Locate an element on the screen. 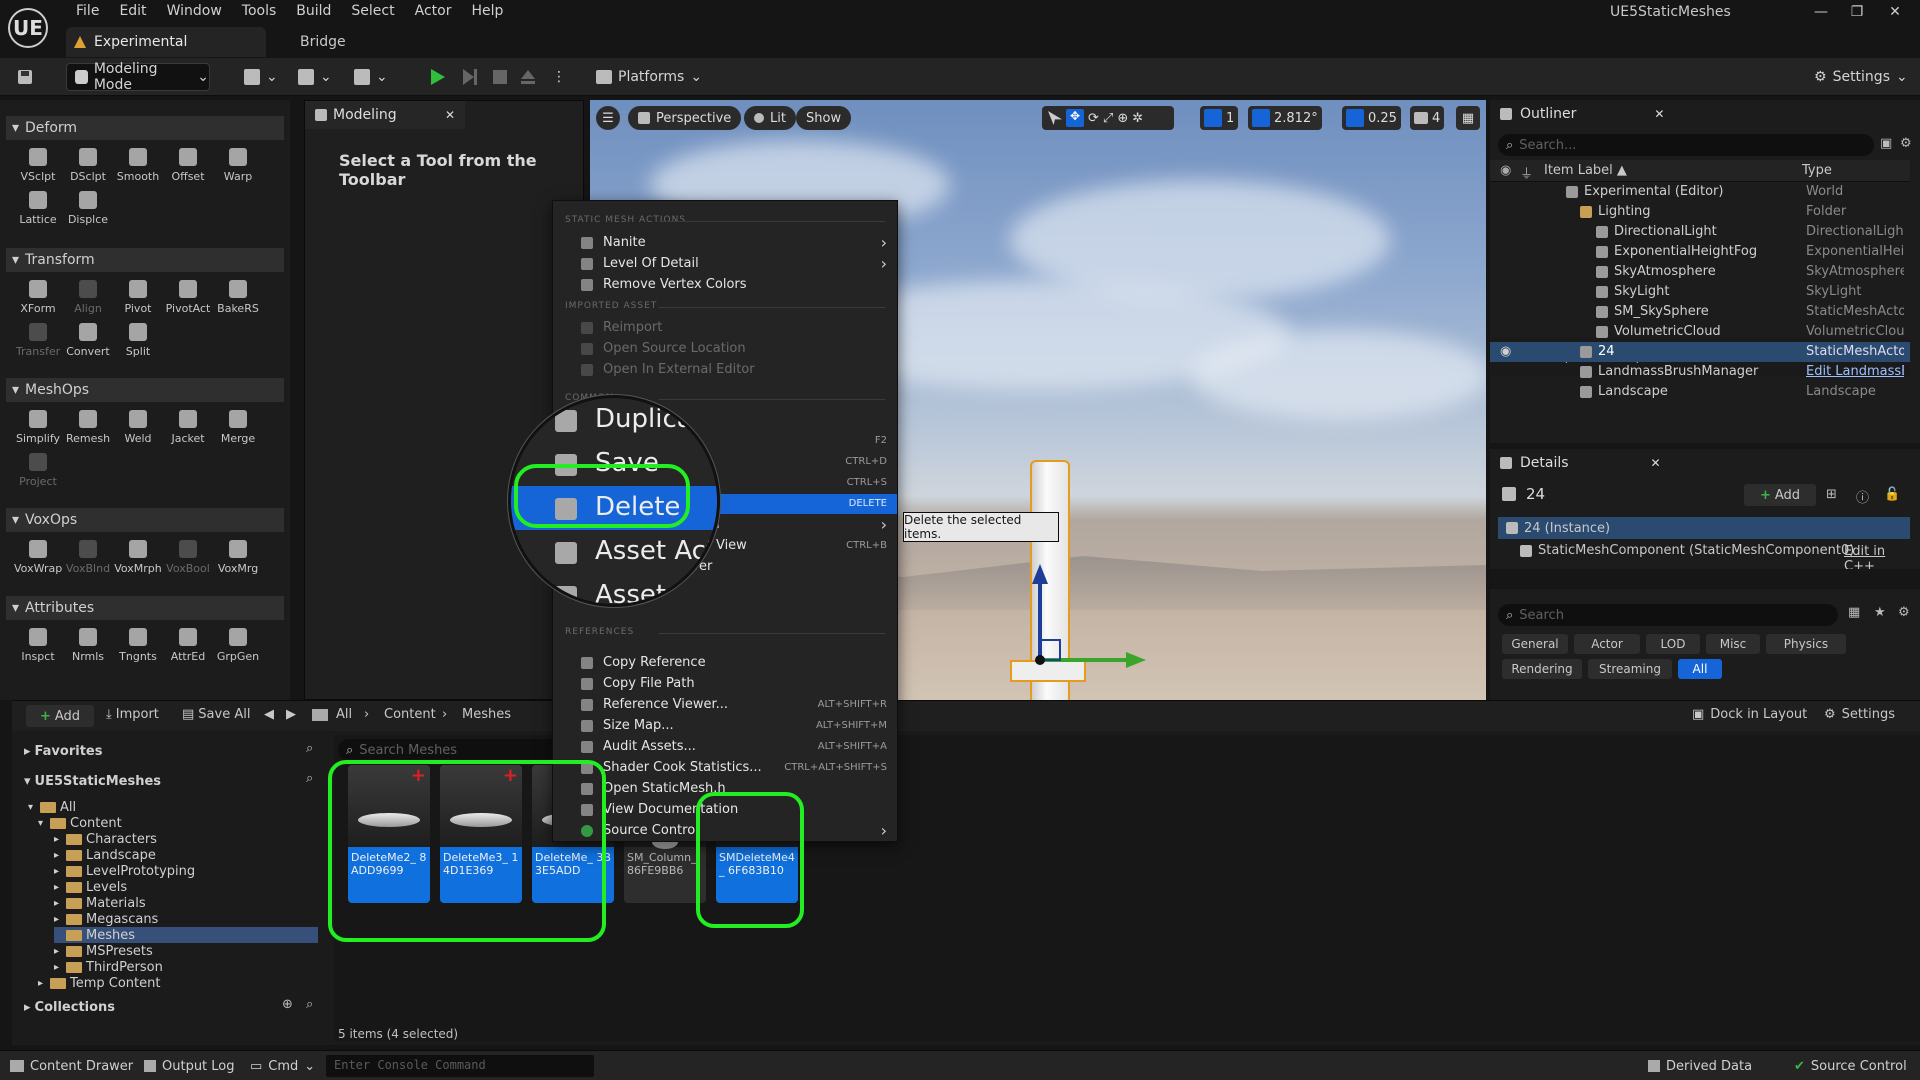  folder-levels: ▸ Levels is located at coordinates (90, 887).